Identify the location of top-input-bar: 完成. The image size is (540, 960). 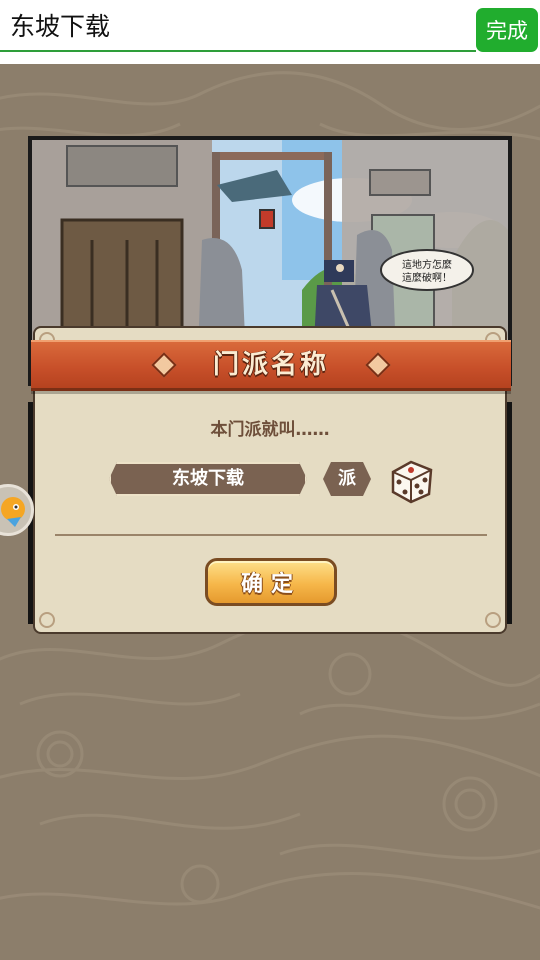
(270, 32).